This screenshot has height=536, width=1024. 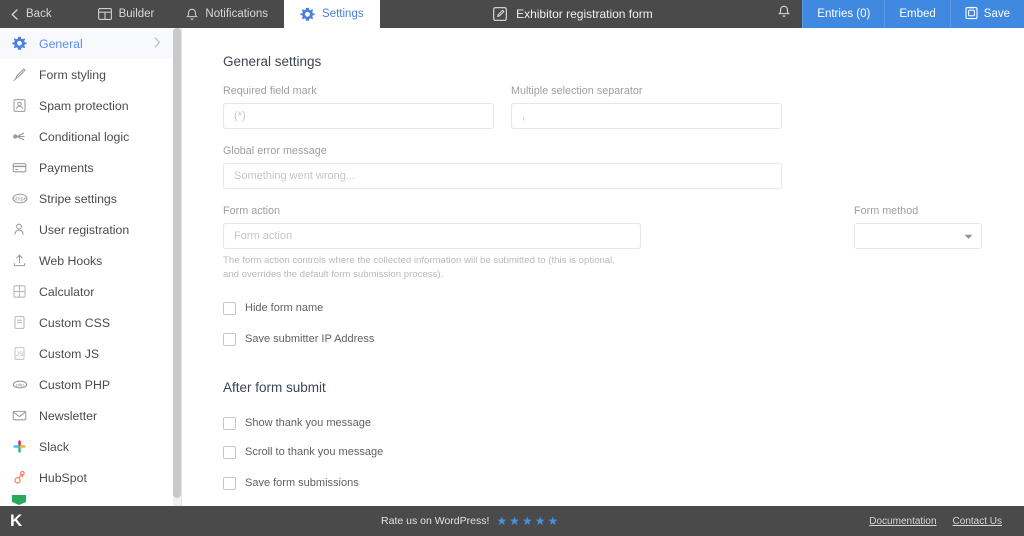 What do you see at coordinates (86, 415) in the screenshot?
I see `sidebar-item-newsletter: Newsletter` at bounding box center [86, 415].